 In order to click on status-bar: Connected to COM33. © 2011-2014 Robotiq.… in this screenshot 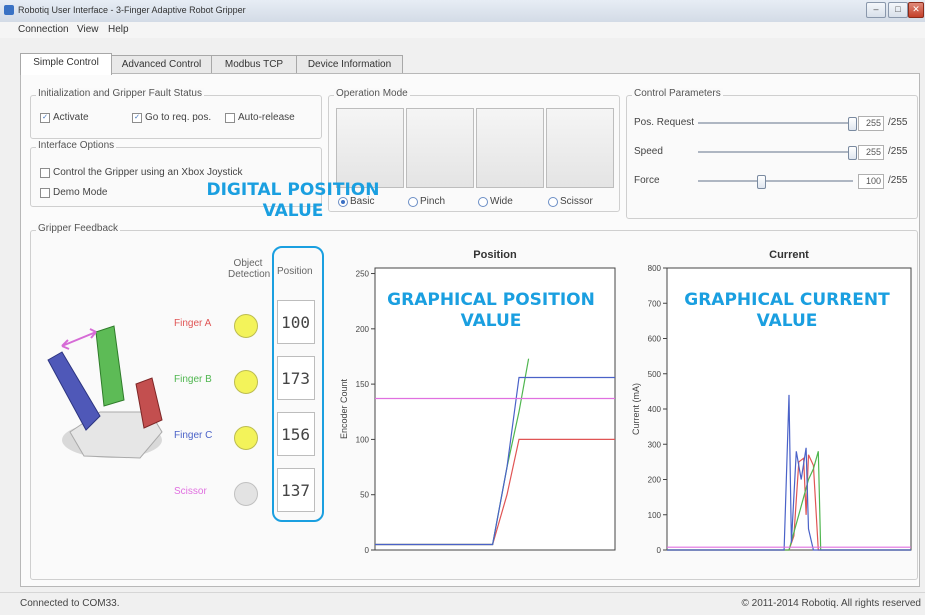, I will do `click(462, 603)`.